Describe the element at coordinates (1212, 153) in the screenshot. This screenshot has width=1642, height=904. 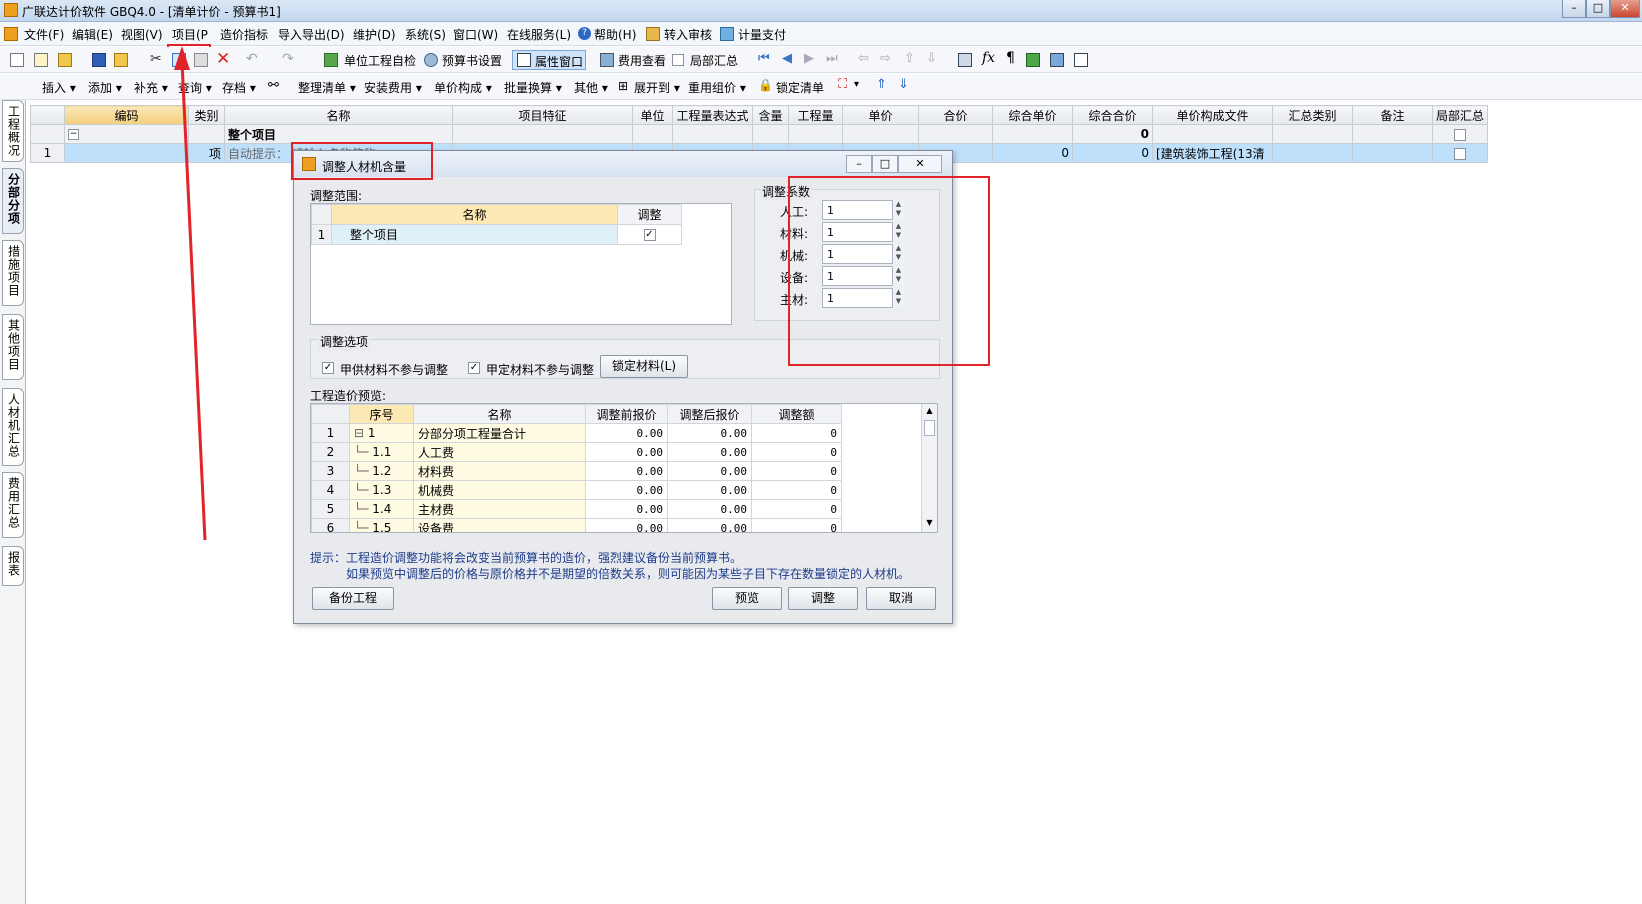
I see `composition-file-cell: [建筑装饰工程(13清` at that location.